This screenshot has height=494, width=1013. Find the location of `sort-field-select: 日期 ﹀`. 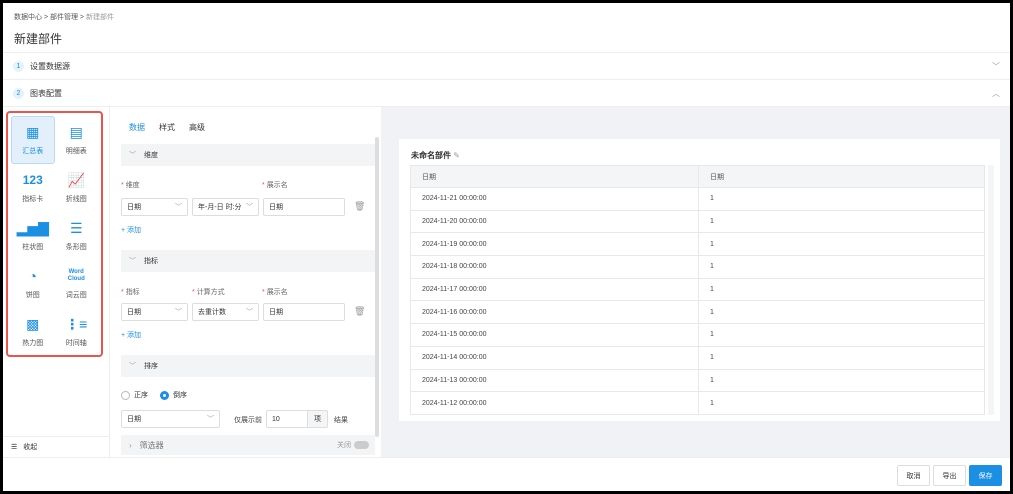

sort-field-select: 日期 ﹀ is located at coordinates (170, 419).